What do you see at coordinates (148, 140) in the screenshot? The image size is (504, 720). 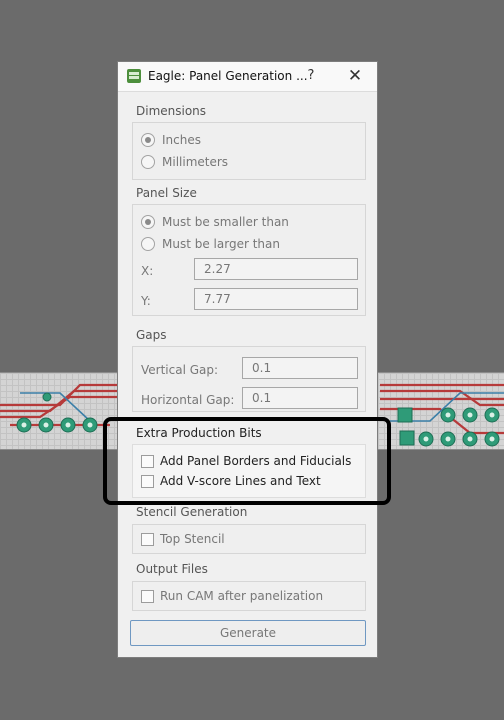 I see `inches-radio` at bounding box center [148, 140].